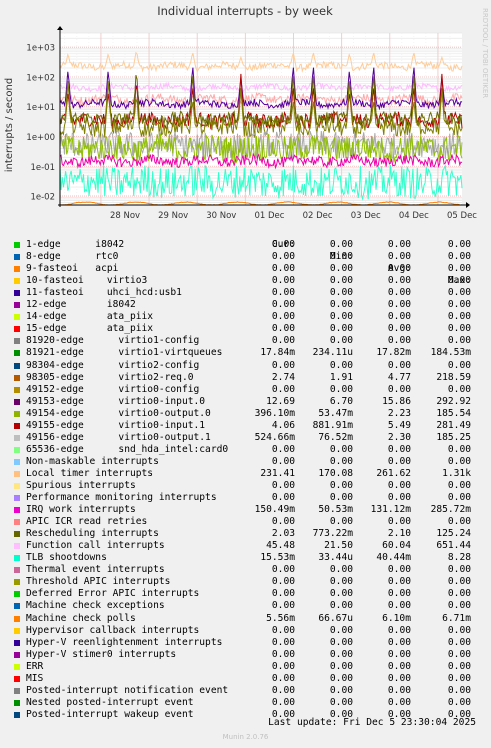 The image size is (491, 748). I want to click on legend-series-name: 12-edge i8042, so click(81, 305).